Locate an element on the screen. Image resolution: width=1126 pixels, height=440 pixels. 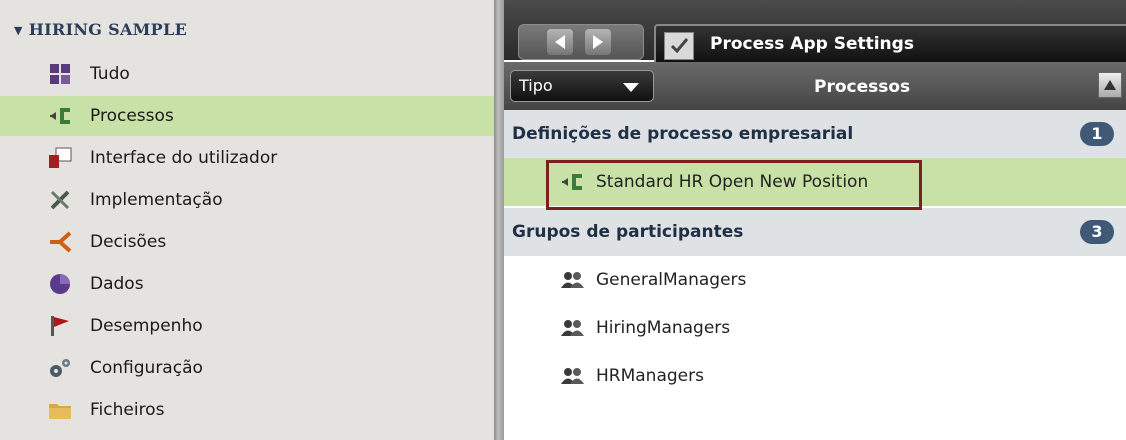
decision-icon is located at coordinates (60, 242).